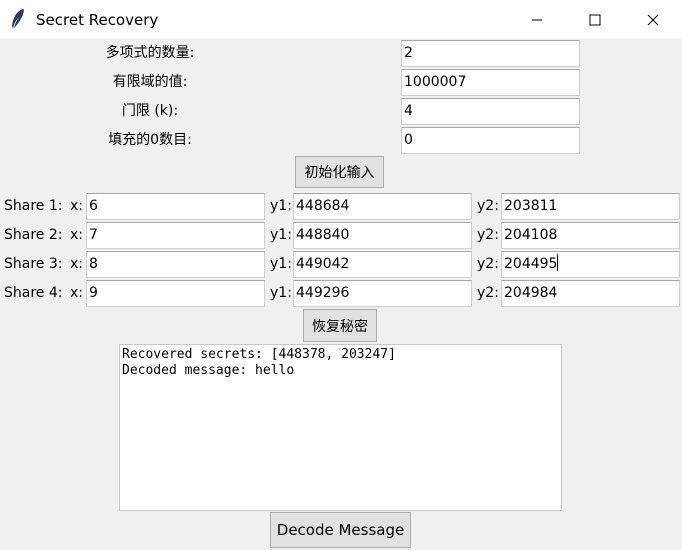  What do you see at coordinates (490, 53) in the screenshot?
I see `poly-count-input: 2` at bounding box center [490, 53].